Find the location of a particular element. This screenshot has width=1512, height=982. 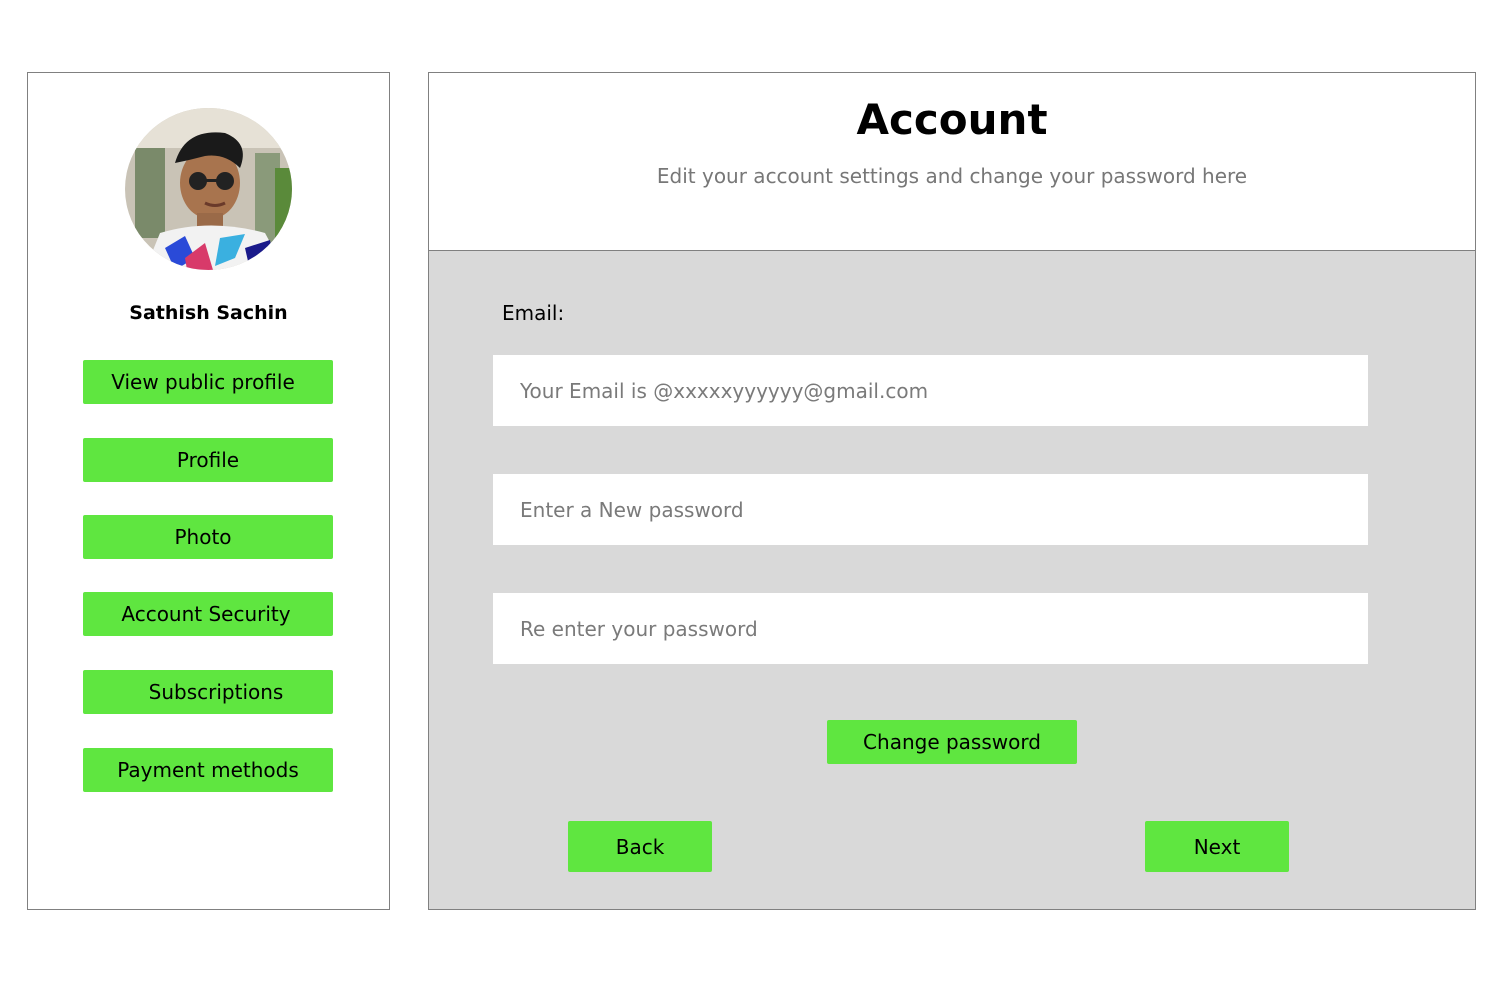

new-password-field is located at coordinates (930, 509).